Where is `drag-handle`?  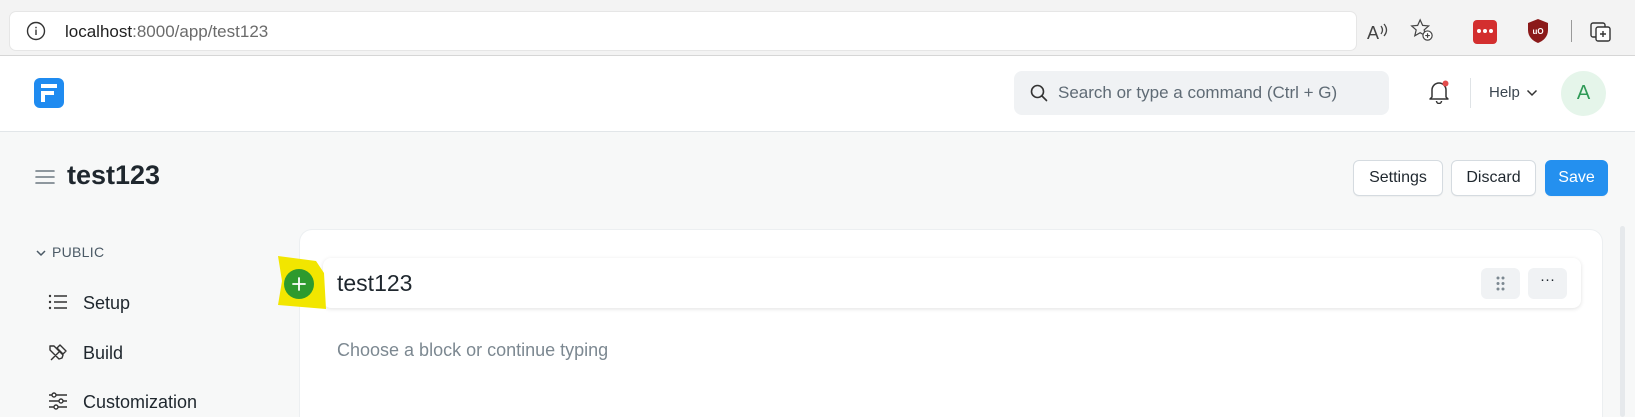
drag-handle is located at coordinates (1500, 283).